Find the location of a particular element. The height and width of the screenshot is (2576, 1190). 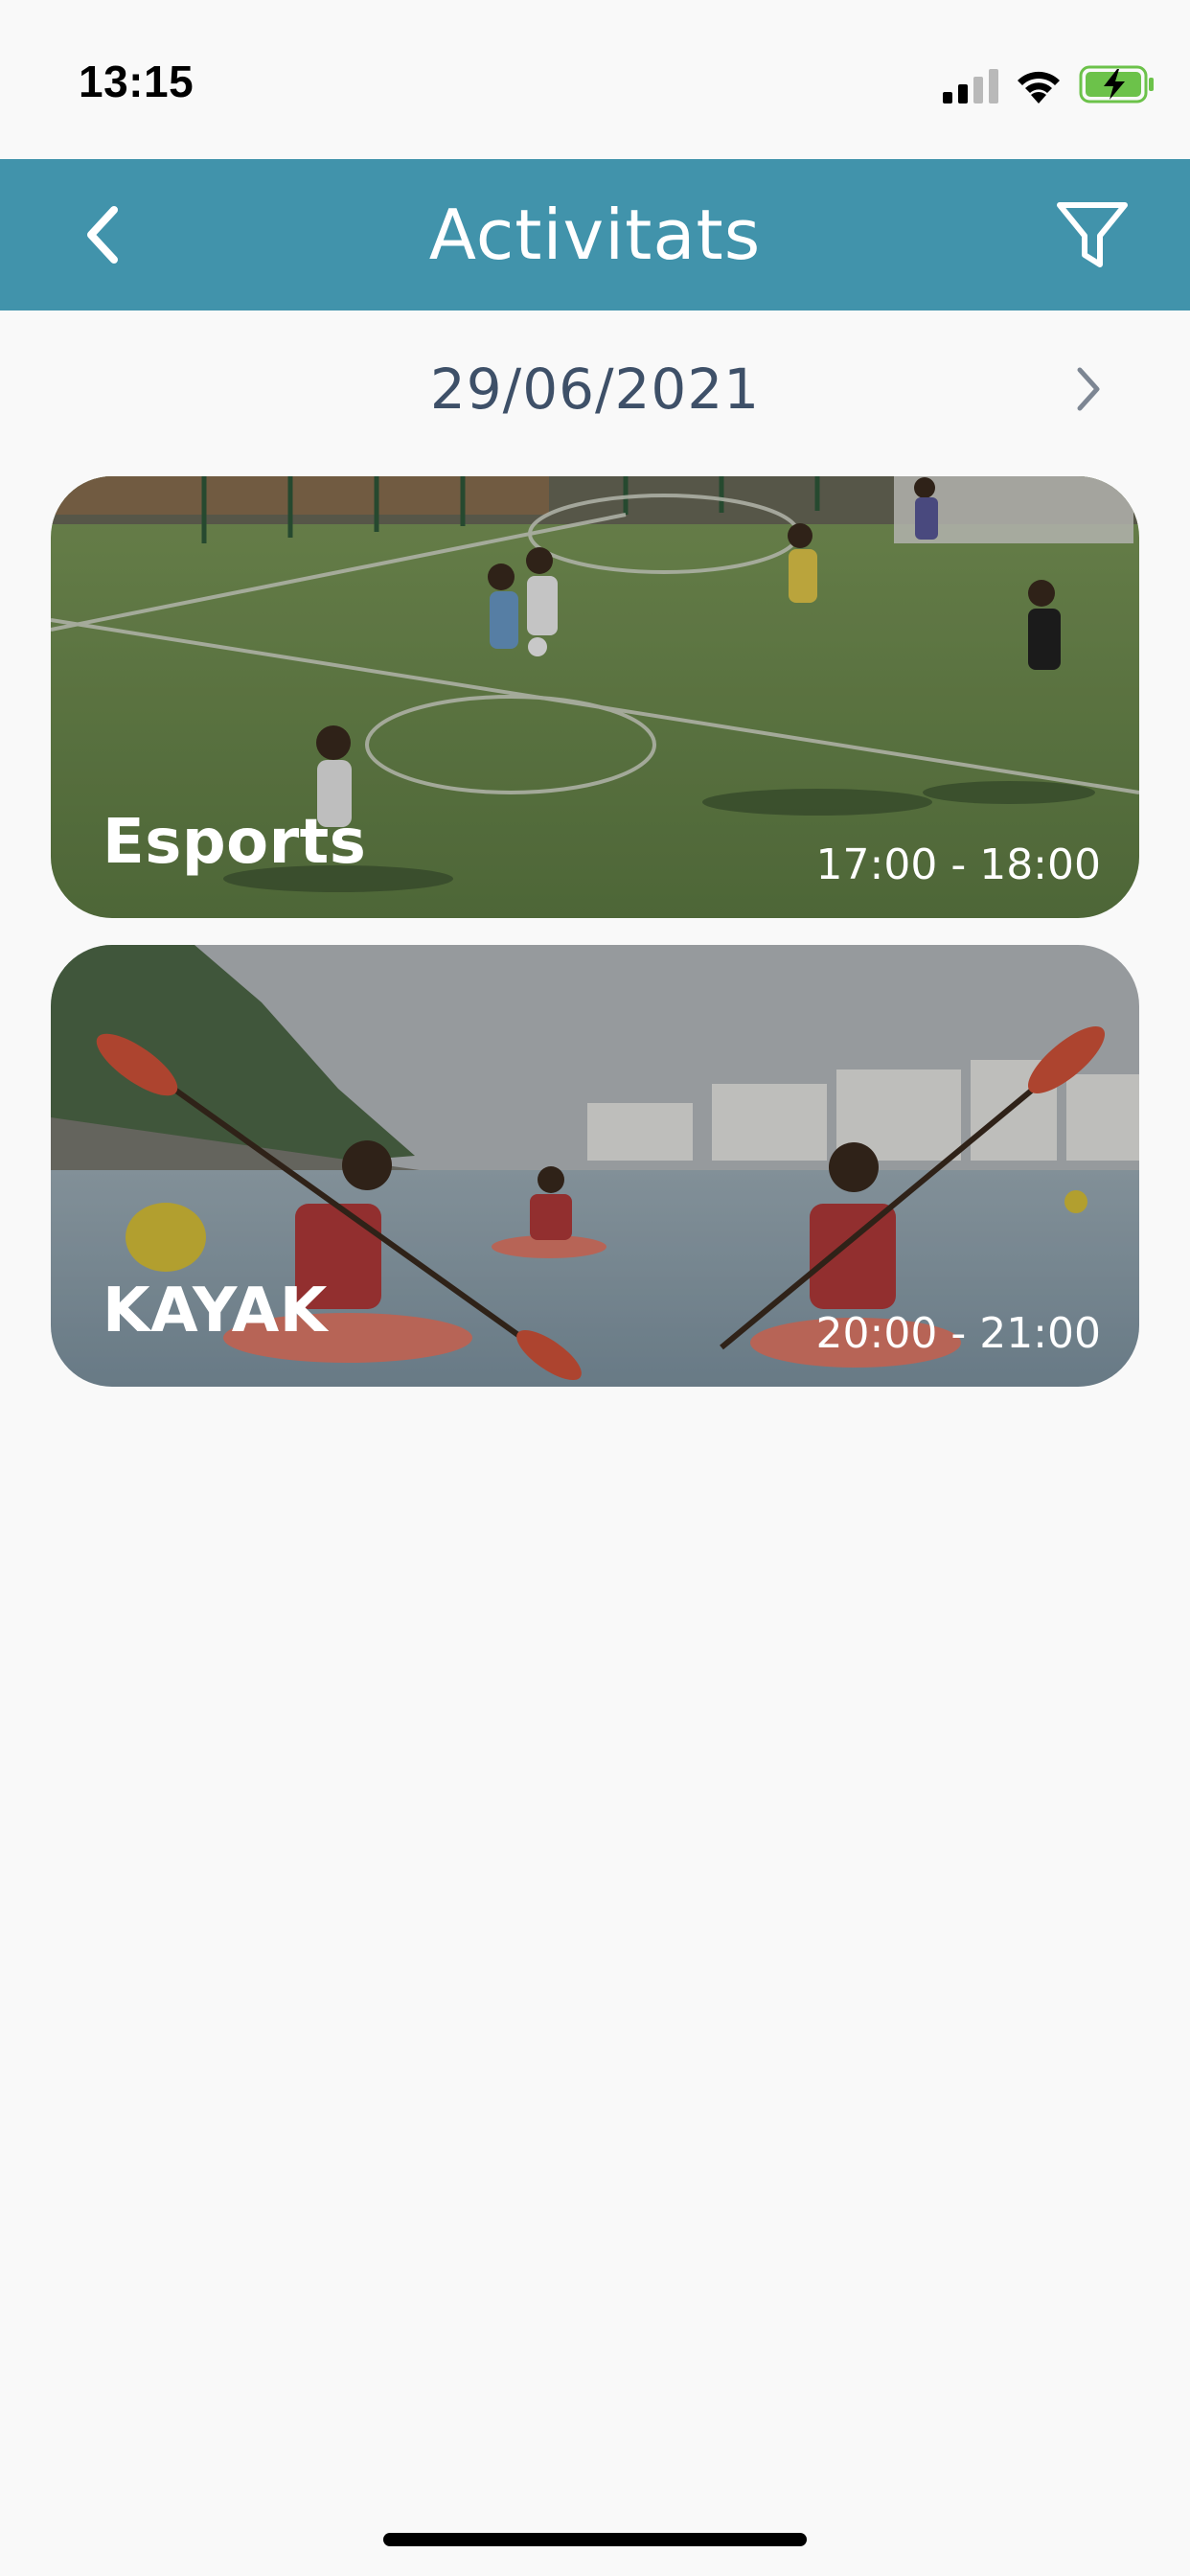

filter-button is located at coordinates (1092, 236).